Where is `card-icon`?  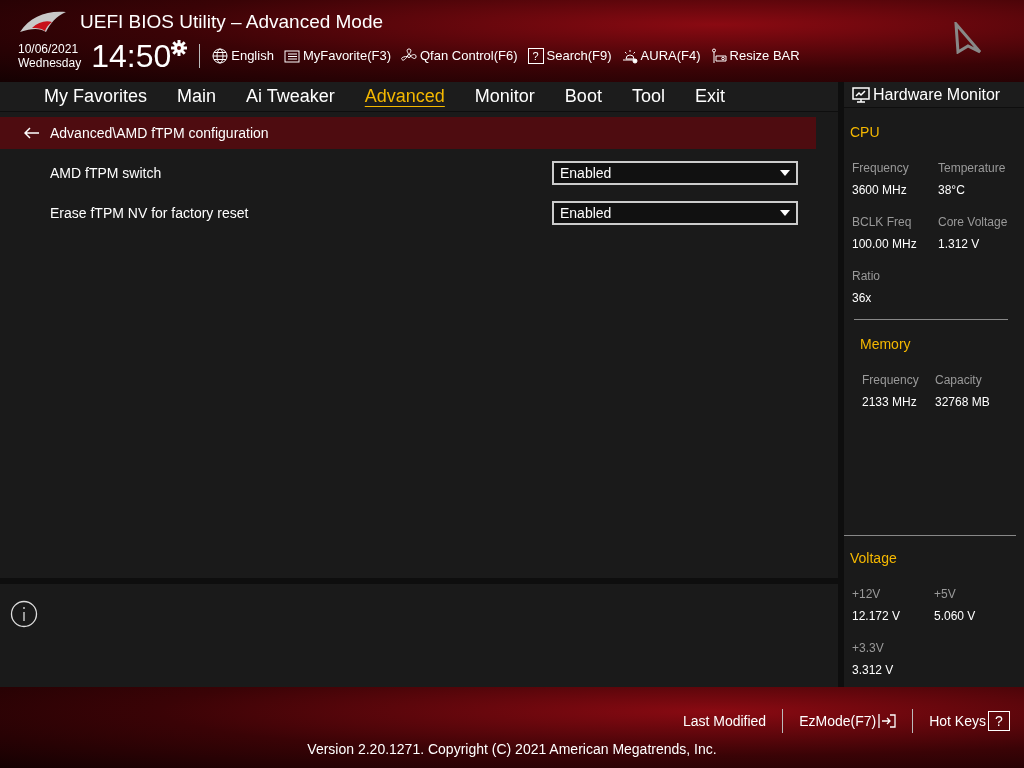
card-icon is located at coordinates (718, 55).